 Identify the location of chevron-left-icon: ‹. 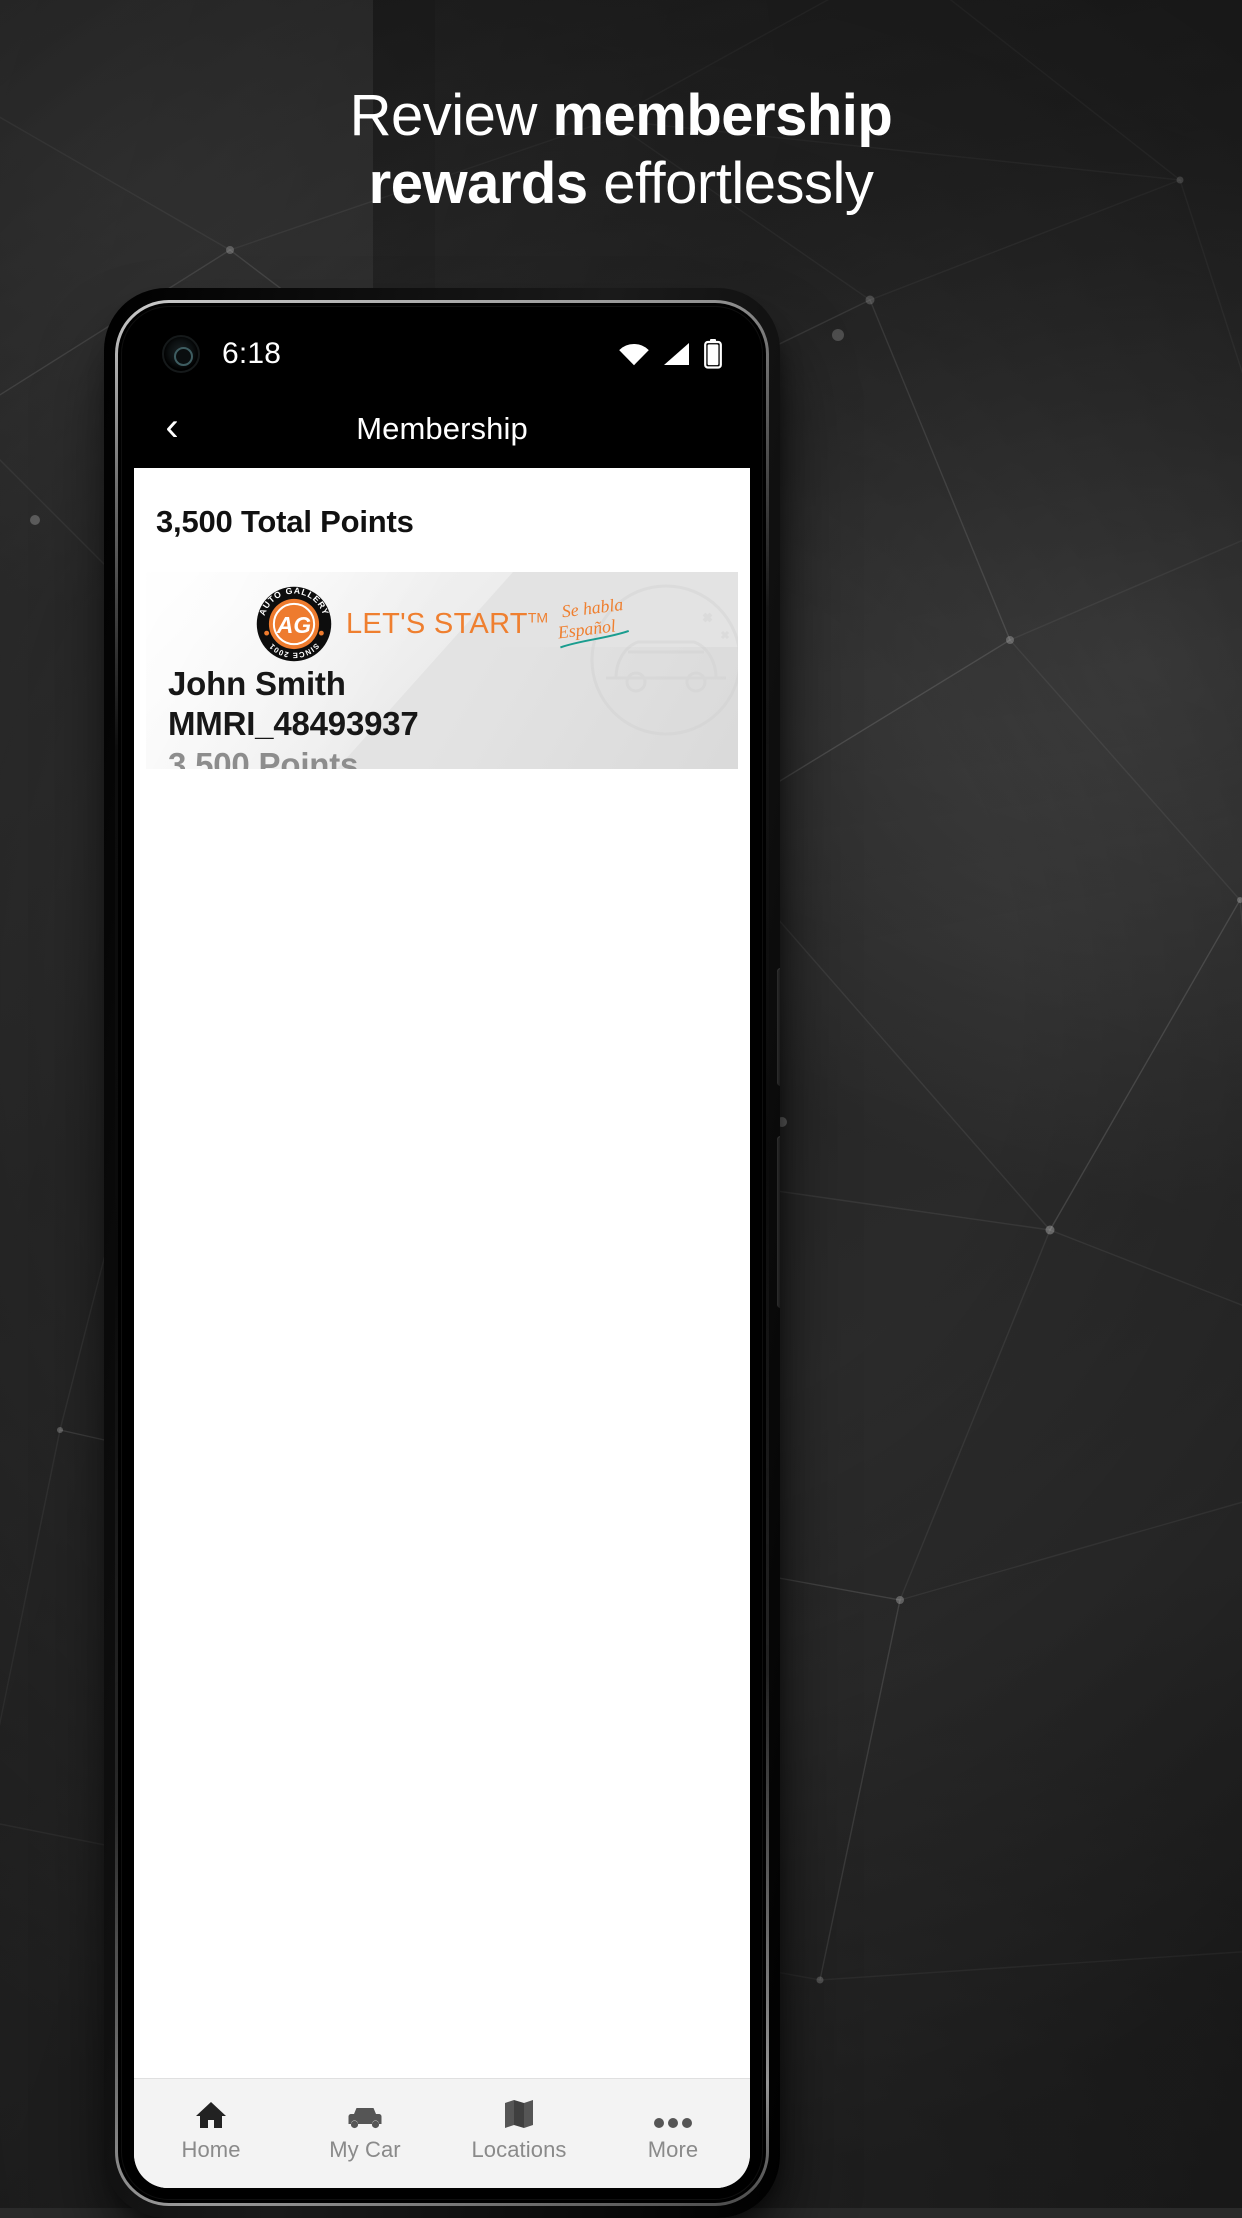
(172, 426).